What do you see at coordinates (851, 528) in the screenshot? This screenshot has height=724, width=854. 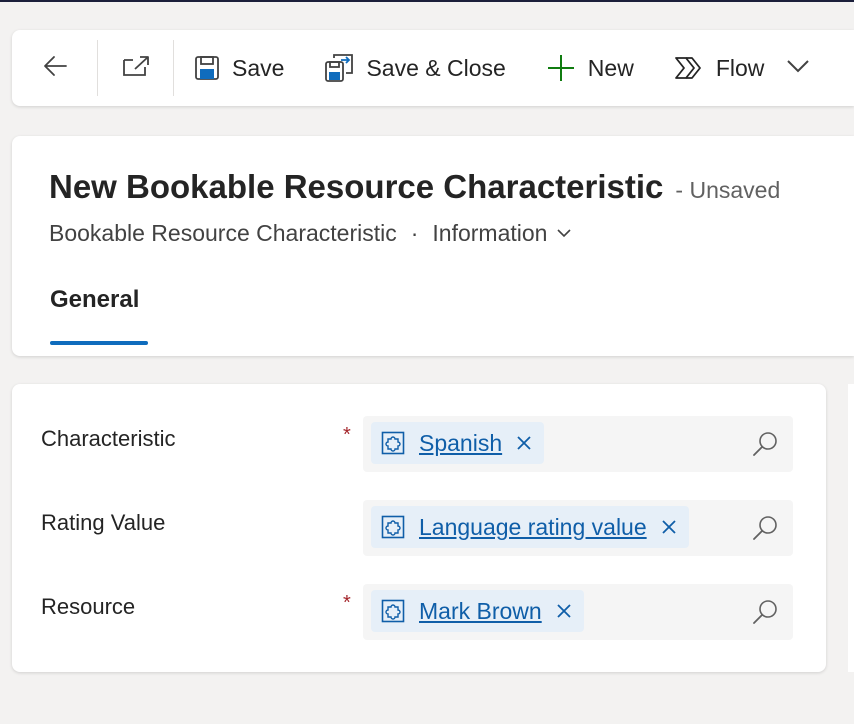 I see `adjacent-panel-edge` at bounding box center [851, 528].